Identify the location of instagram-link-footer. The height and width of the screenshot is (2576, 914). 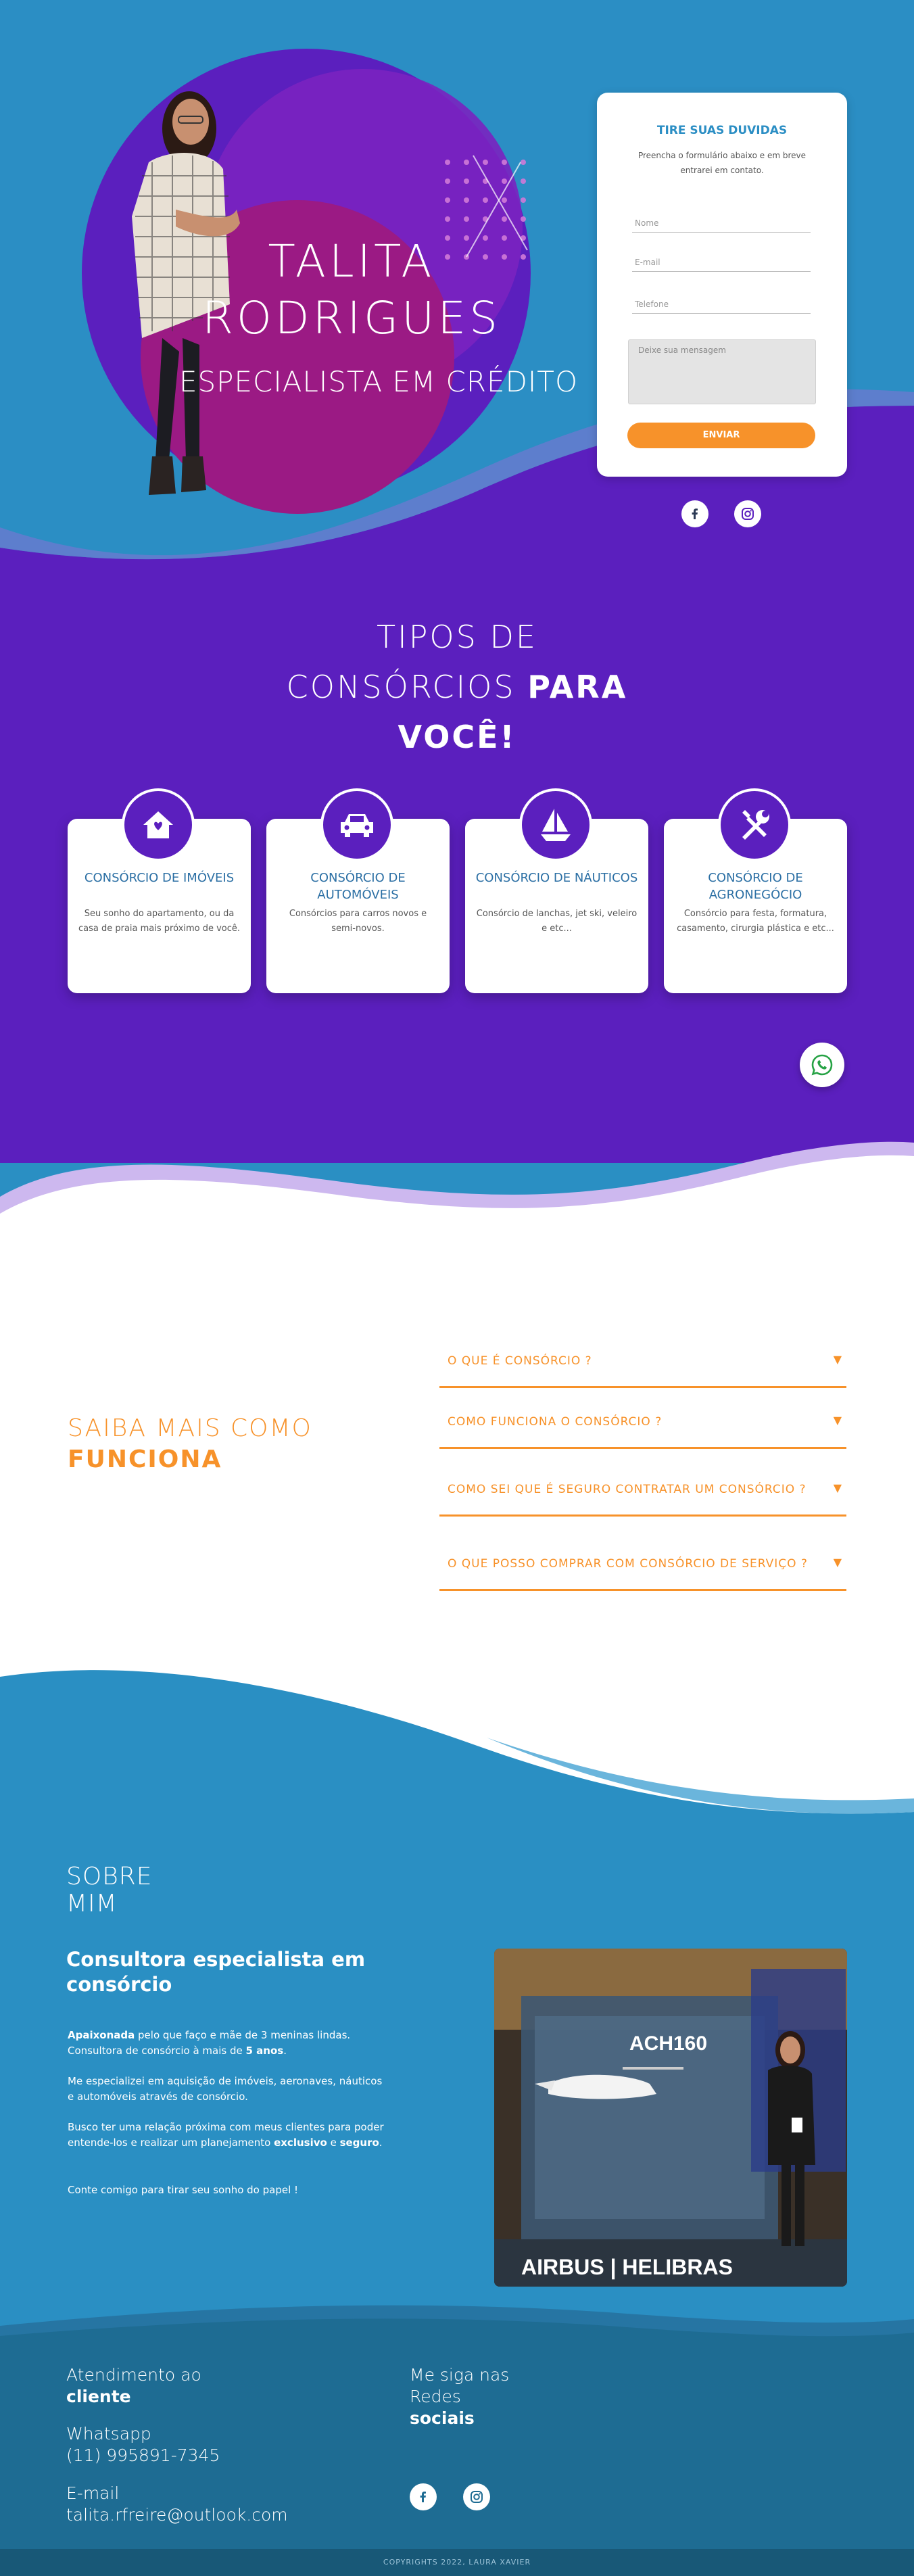
(476, 2496).